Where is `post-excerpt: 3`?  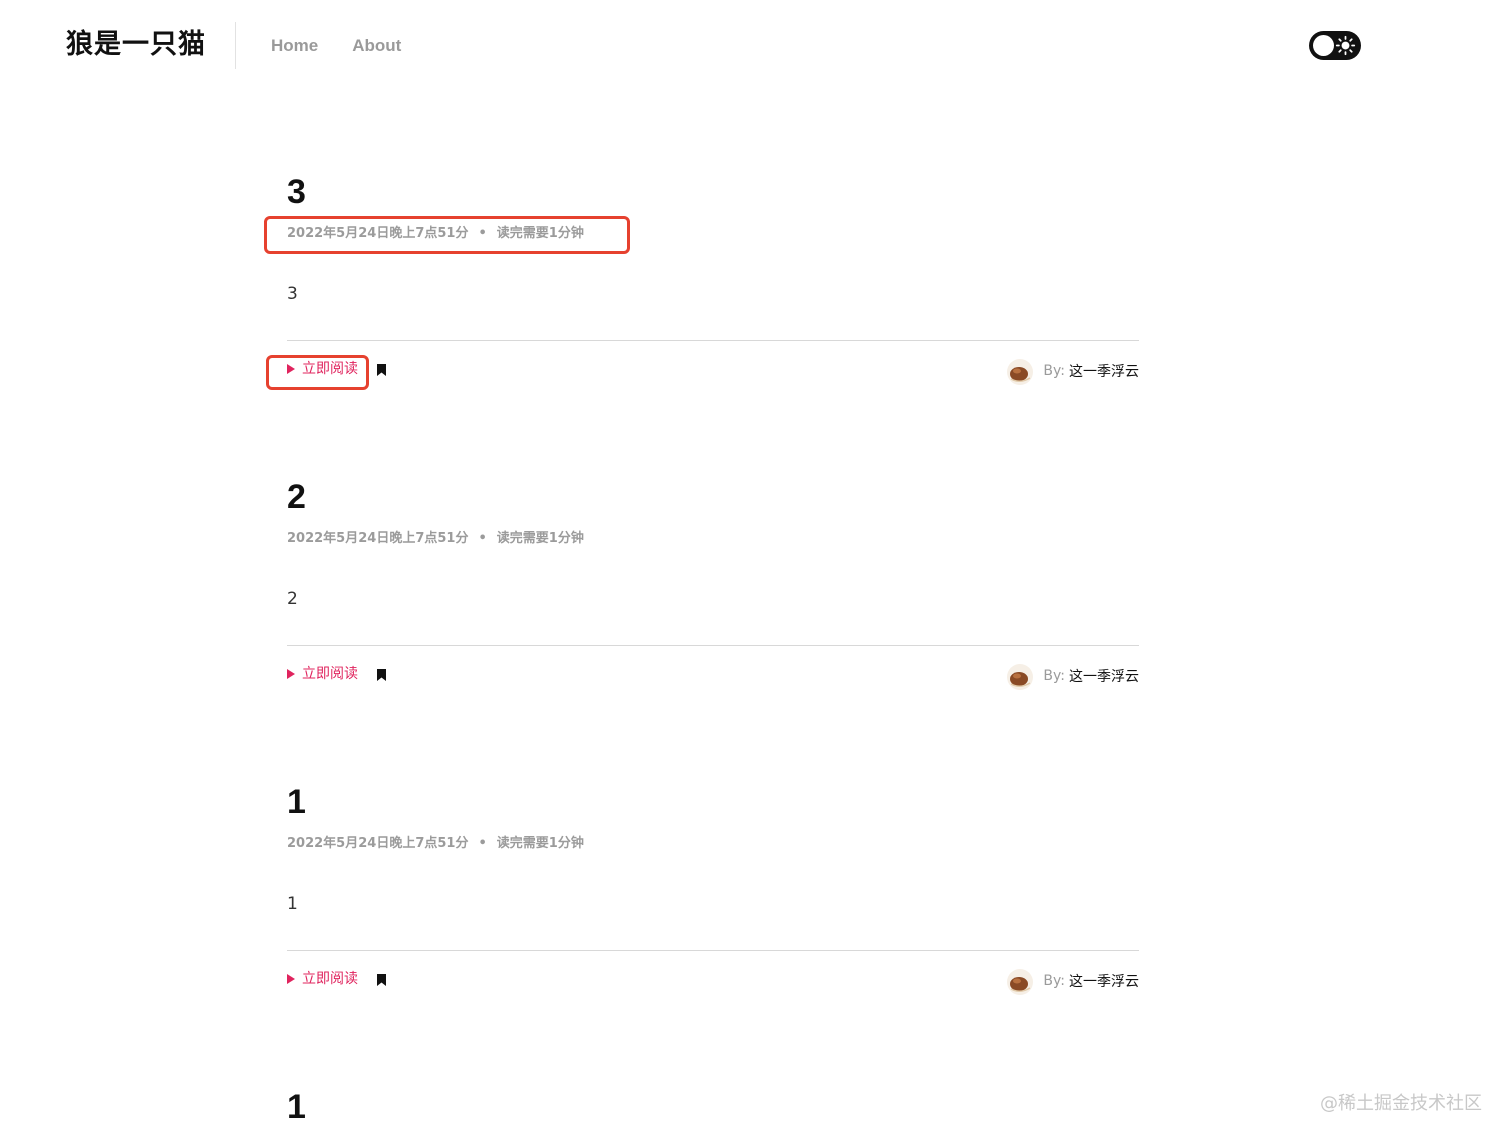 post-excerpt: 3 is located at coordinates (292, 294).